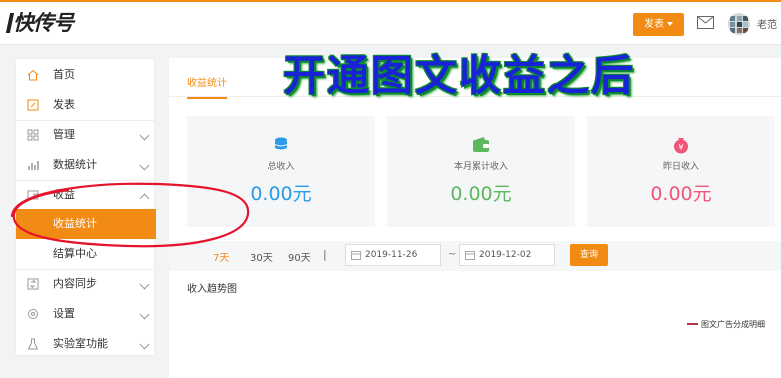 This screenshot has height=378, width=781. What do you see at coordinates (739, 24) in the screenshot?
I see `avatar` at bounding box center [739, 24].